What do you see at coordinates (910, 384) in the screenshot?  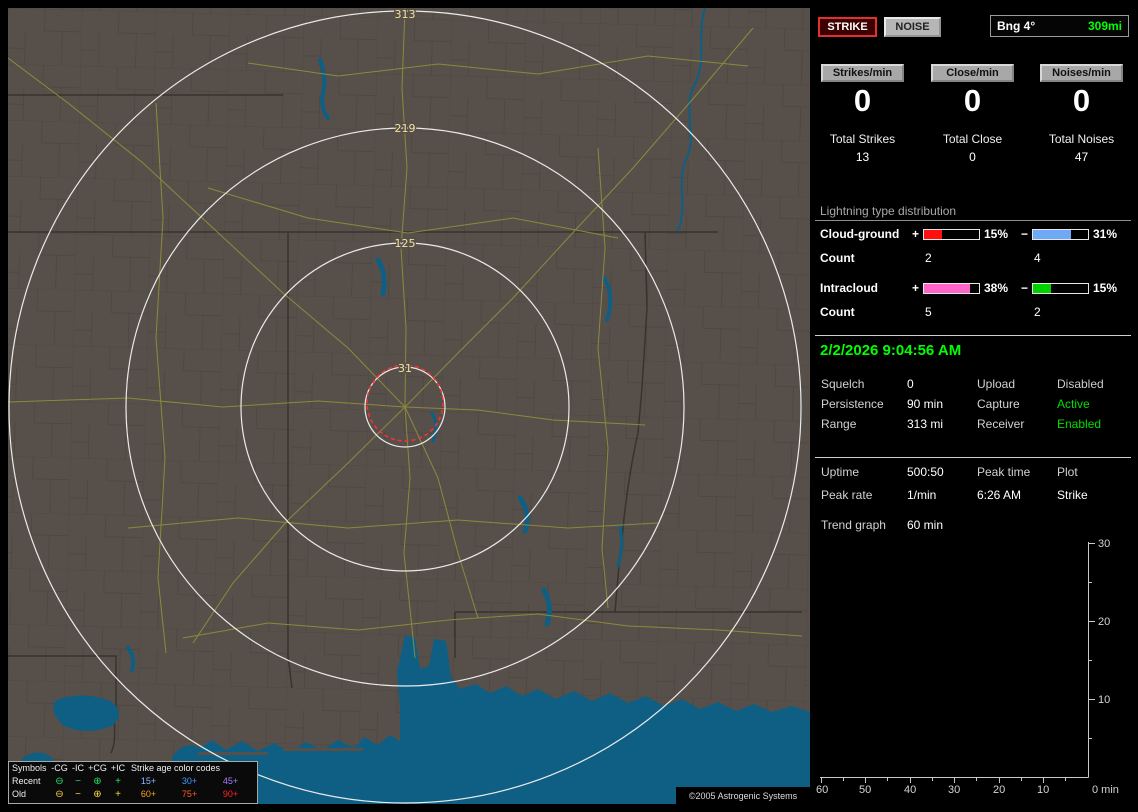 I see `squelch-value: 0` at bounding box center [910, 384].